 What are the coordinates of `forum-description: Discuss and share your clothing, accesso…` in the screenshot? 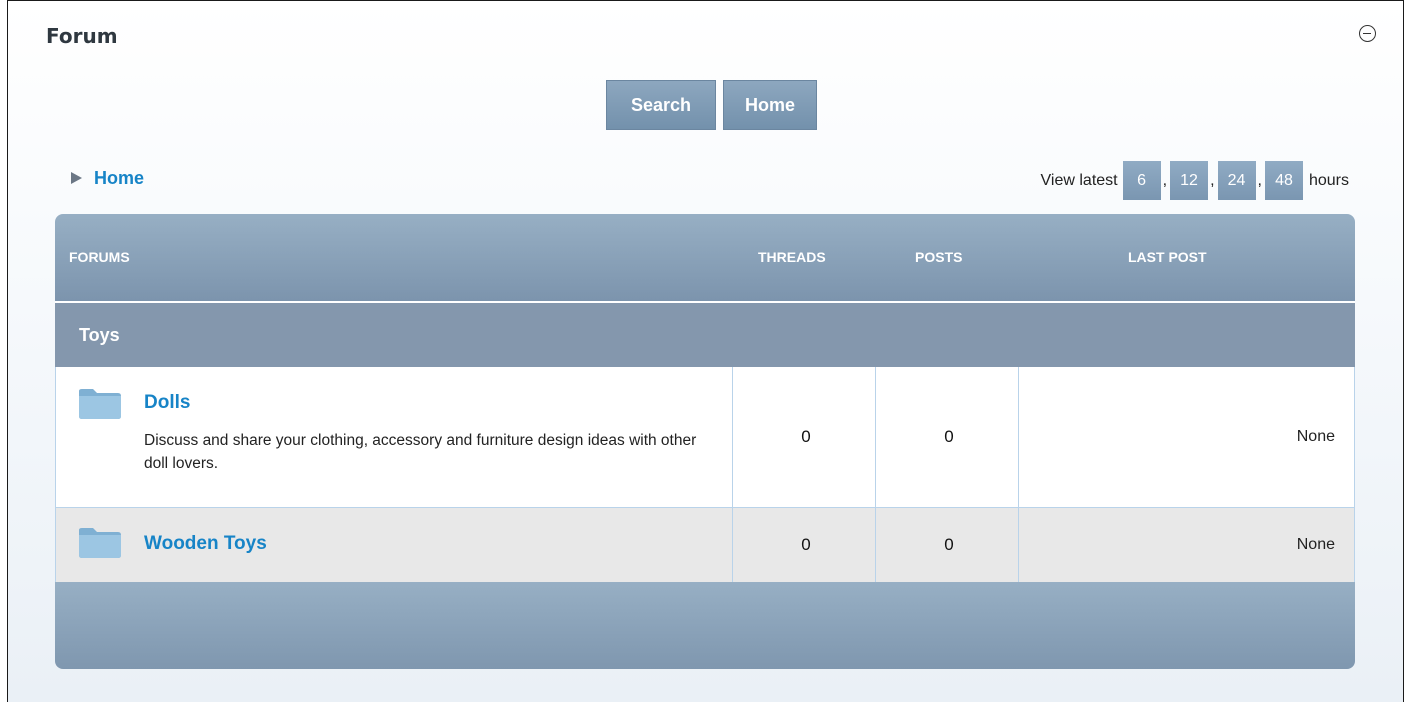 It's located at (420, 452).